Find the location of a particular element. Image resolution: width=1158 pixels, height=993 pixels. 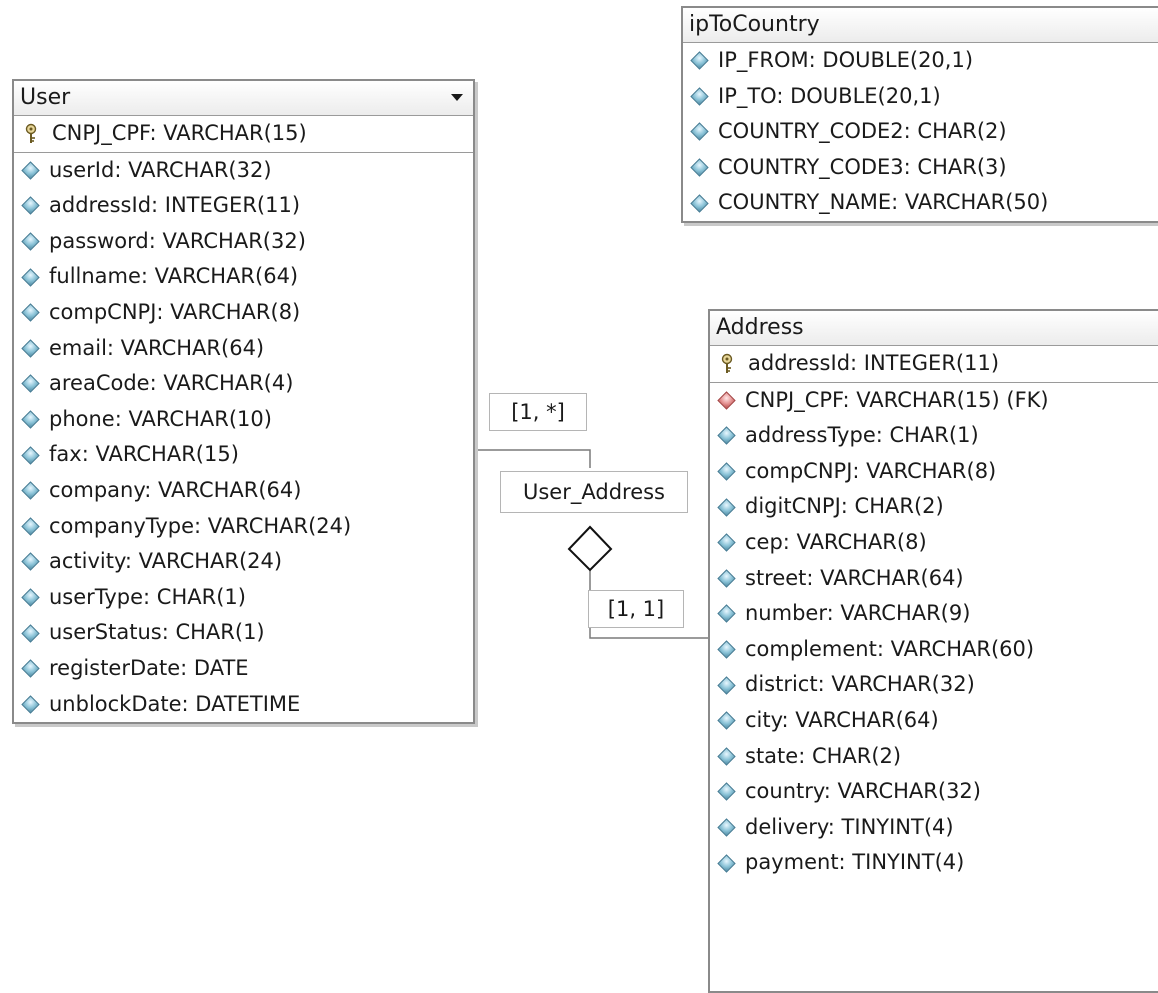

attribute-label: IP_TO: DOUBLE(20,1) is located at coordinates (829, 95).